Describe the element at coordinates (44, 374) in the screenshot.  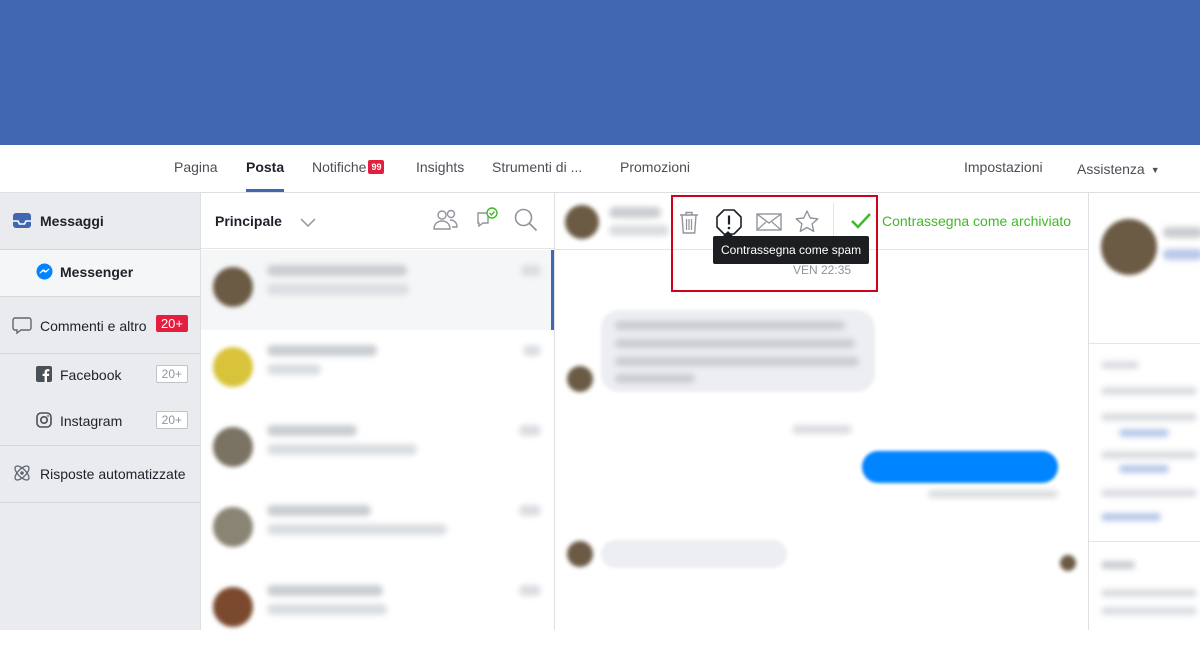
I see `facebook-icon` at that location.